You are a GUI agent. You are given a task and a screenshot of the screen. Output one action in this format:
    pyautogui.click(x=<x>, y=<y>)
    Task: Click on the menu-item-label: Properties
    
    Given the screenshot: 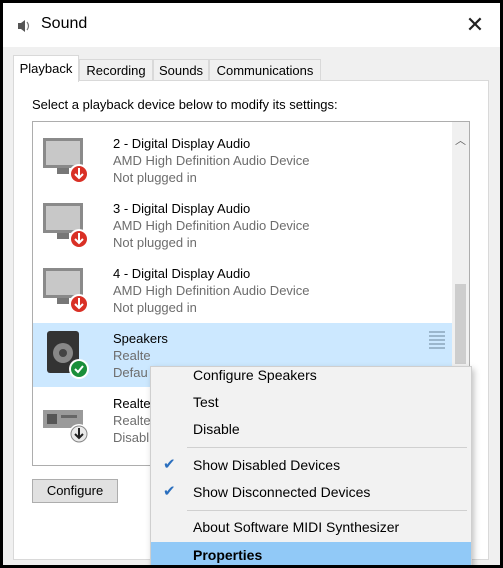 What is the action you would take?
    pyautogui.click(x=228, y=555)
    